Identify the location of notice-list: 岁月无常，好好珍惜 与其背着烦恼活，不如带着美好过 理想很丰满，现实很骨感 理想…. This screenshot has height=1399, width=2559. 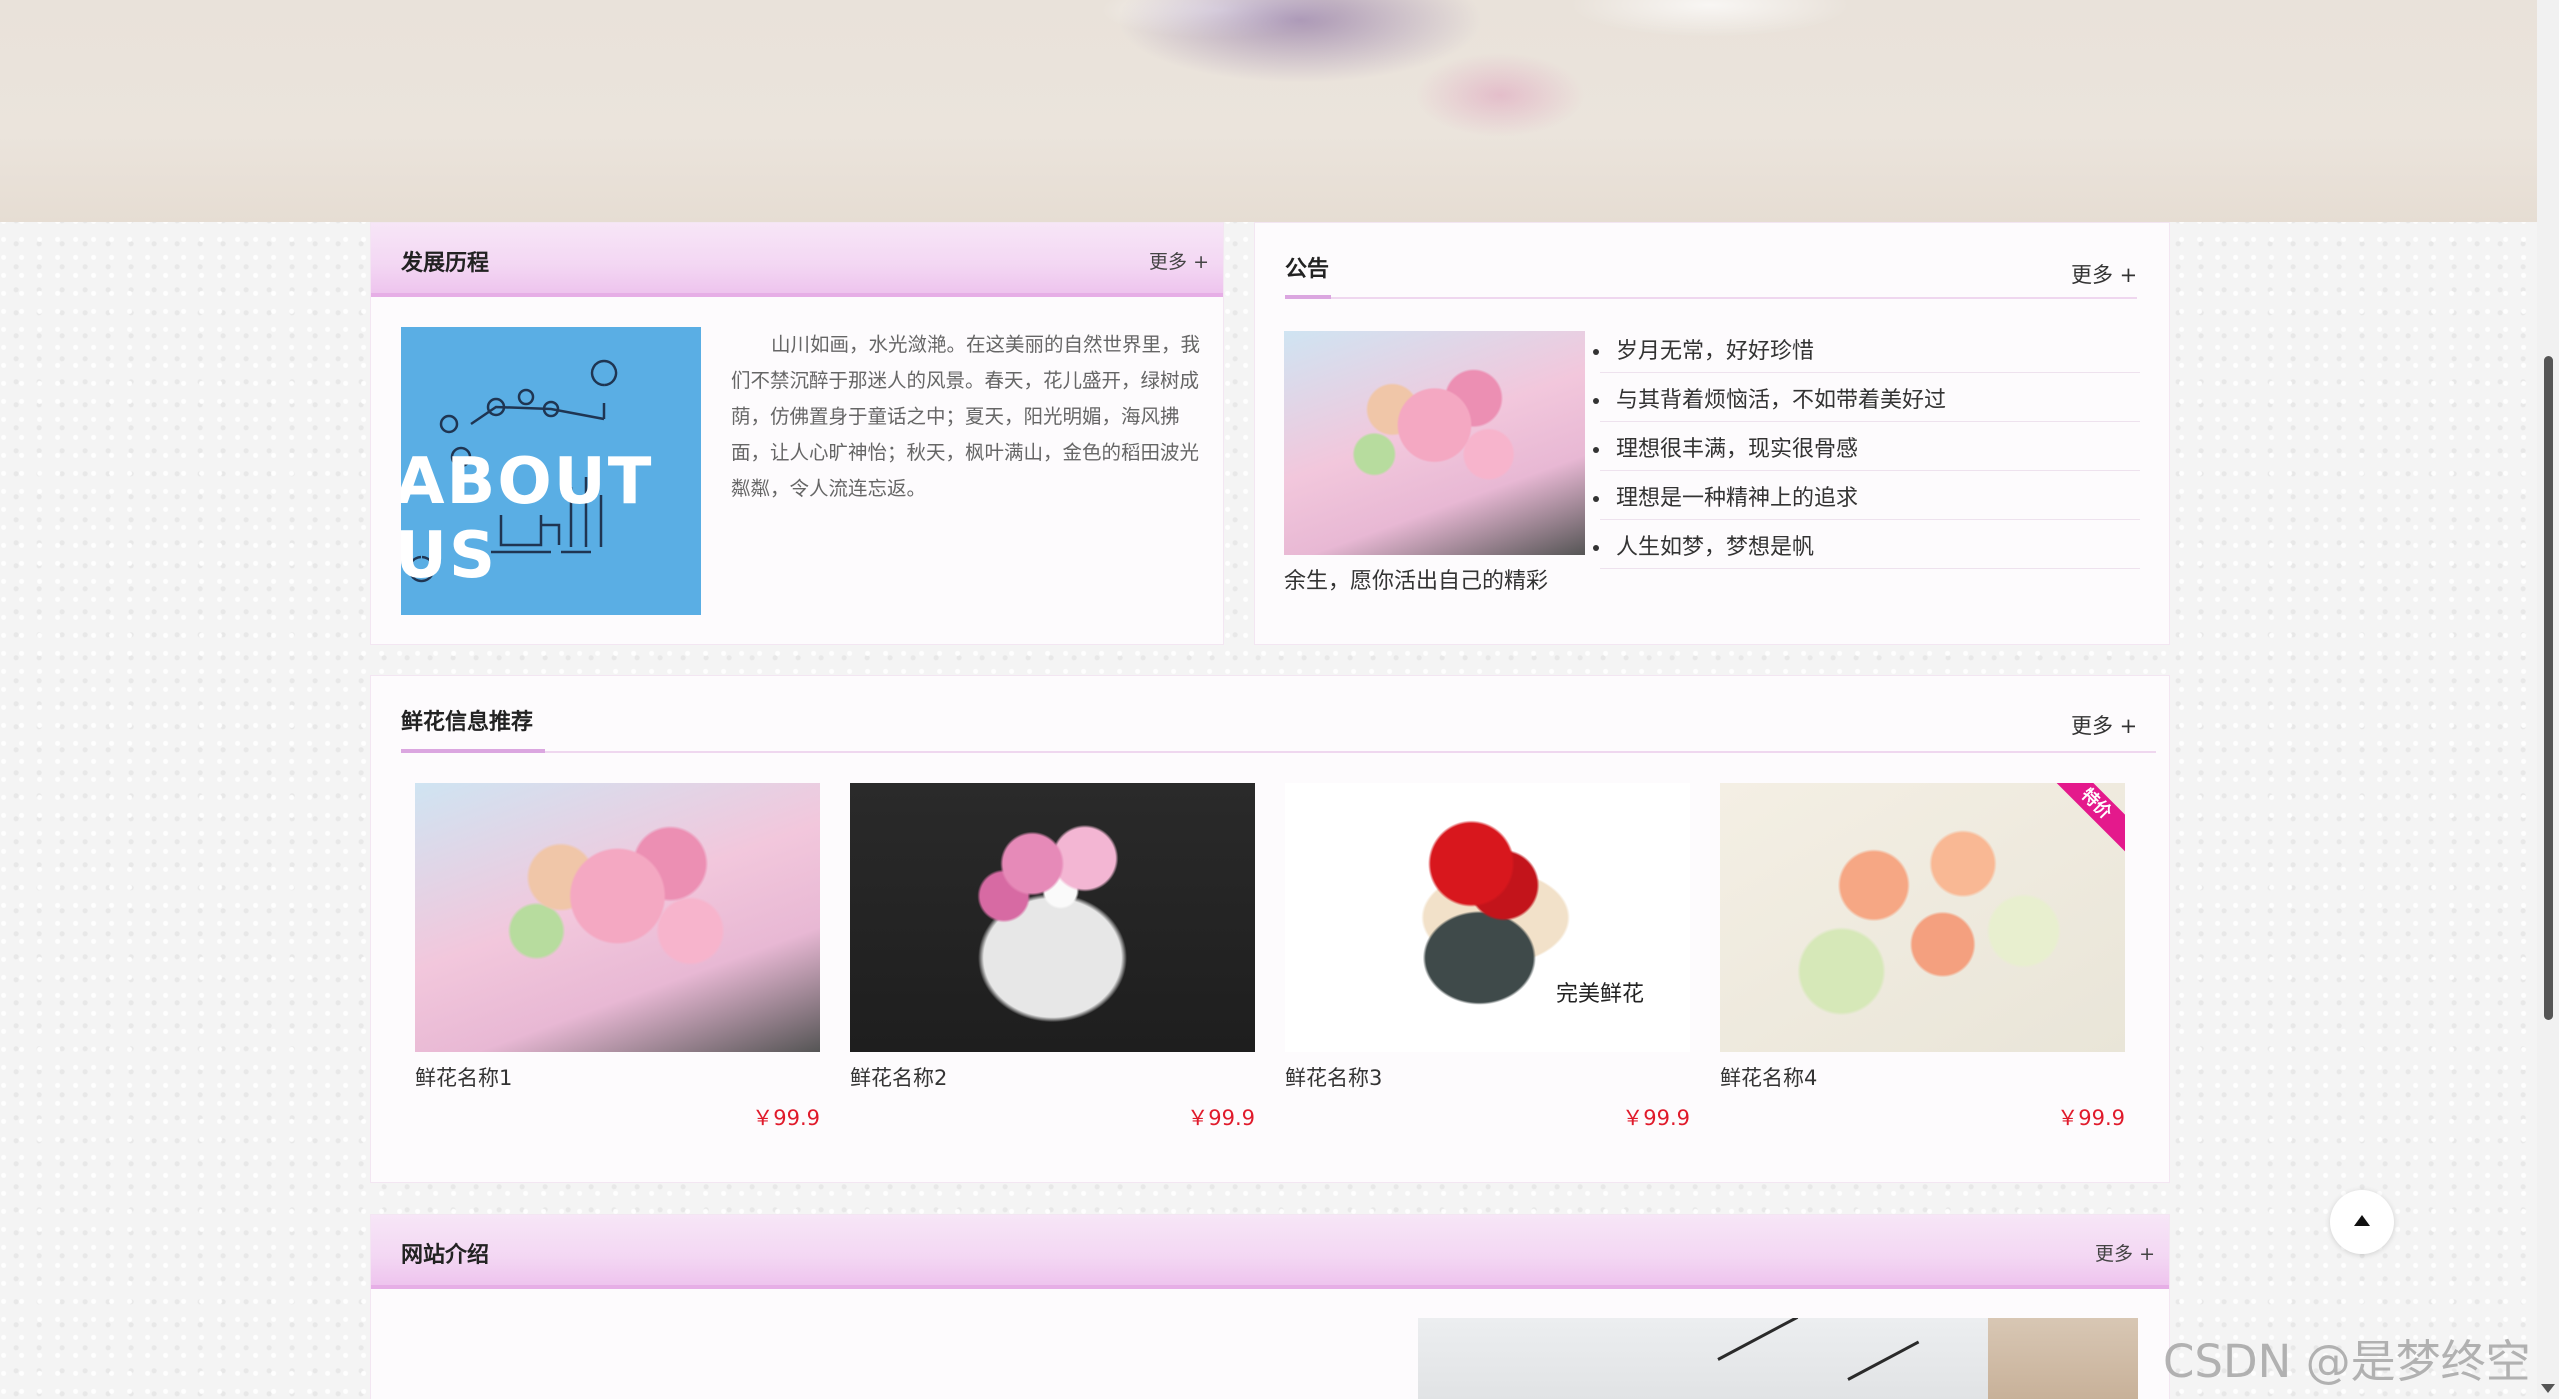
(1866, 446).